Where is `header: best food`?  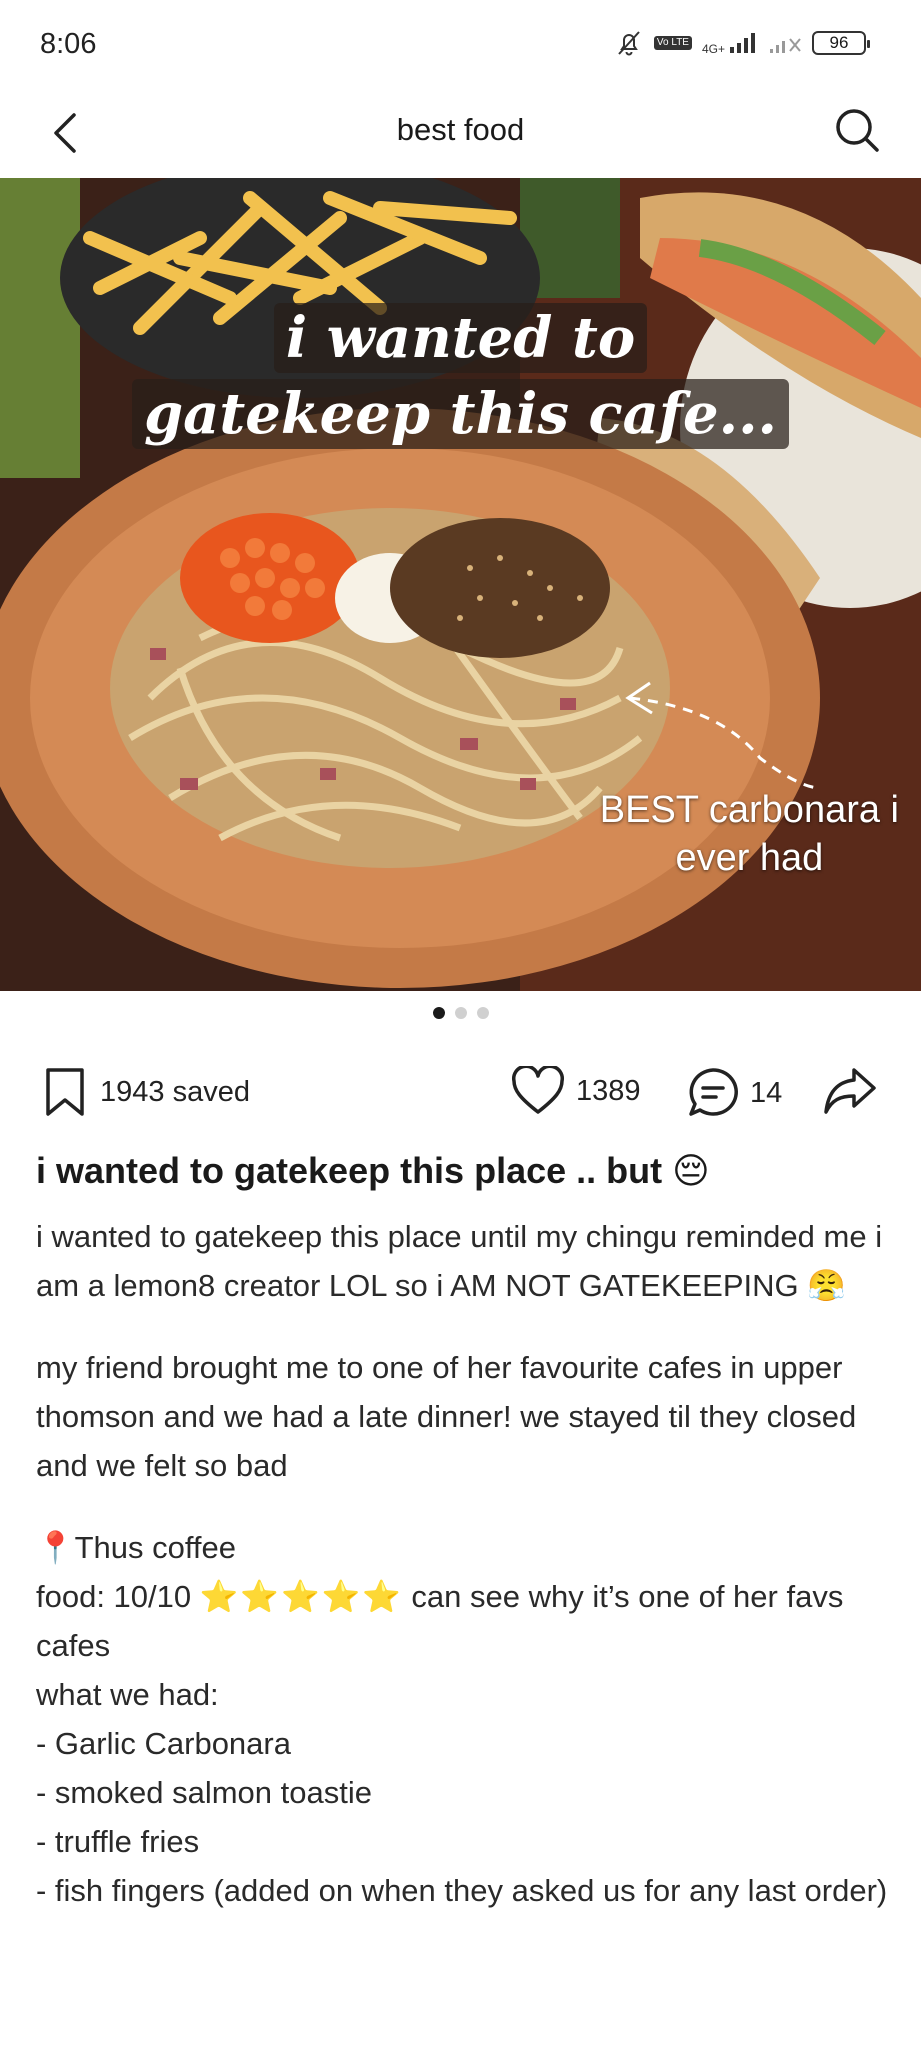
header: best food is located at coordinates (460, 135).